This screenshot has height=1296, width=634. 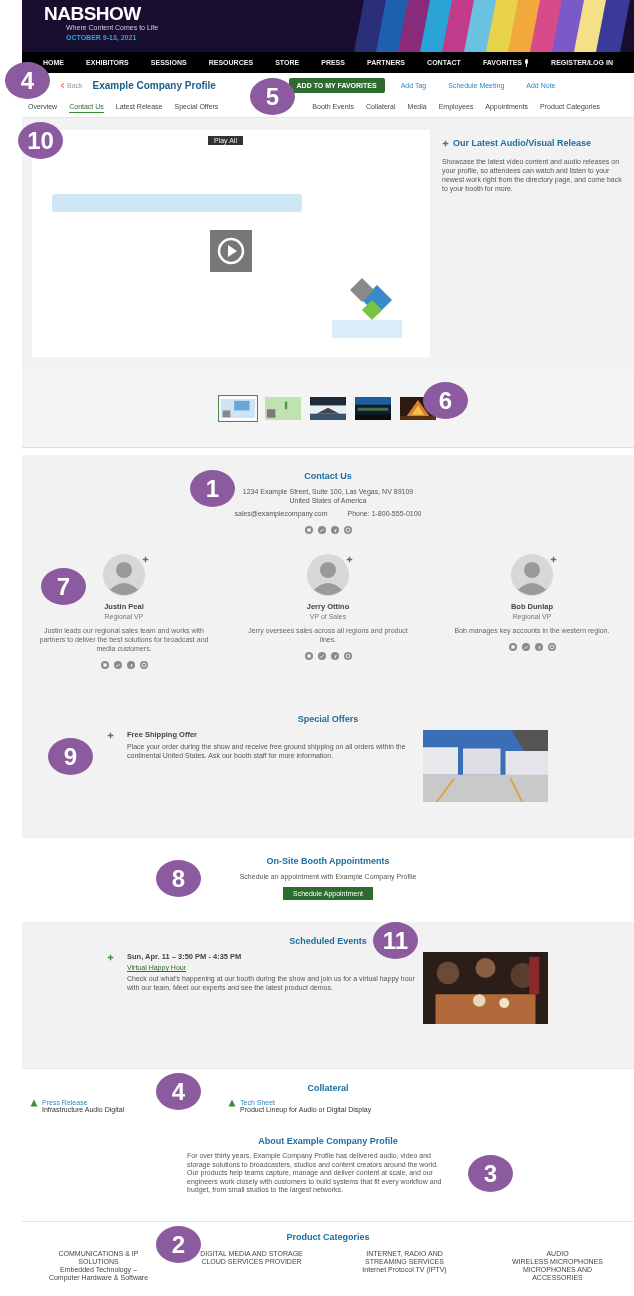 I want to click on section-title: Scheduled Events, so click(x=328, y=941).